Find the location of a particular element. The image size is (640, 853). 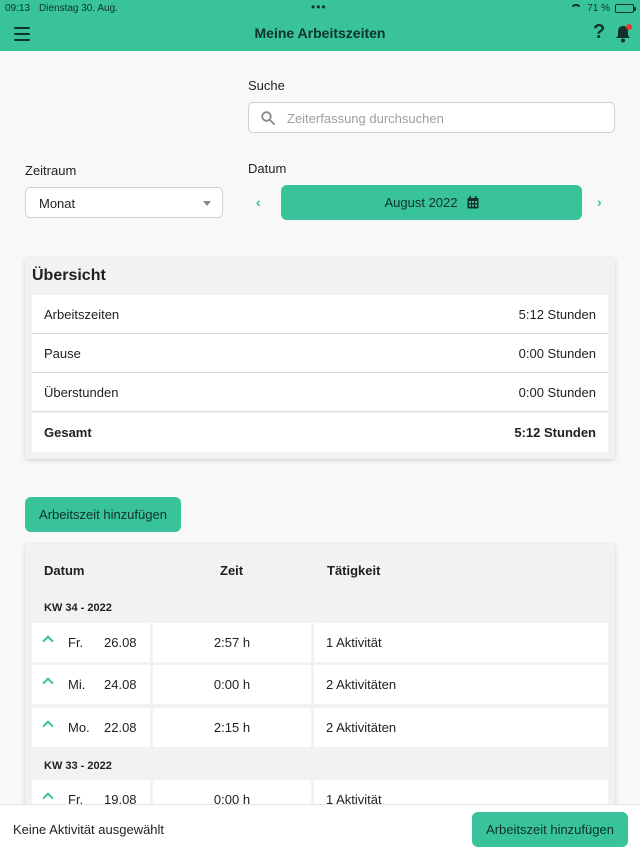

battery-icon is located at coordinates (625, 8).